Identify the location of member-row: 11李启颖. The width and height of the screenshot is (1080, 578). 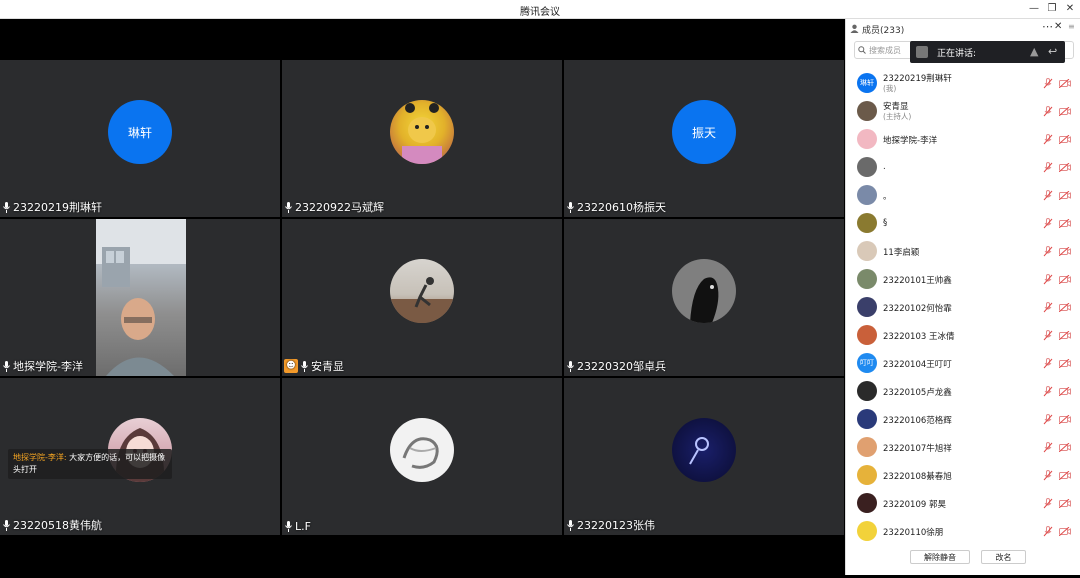
(963, 251).